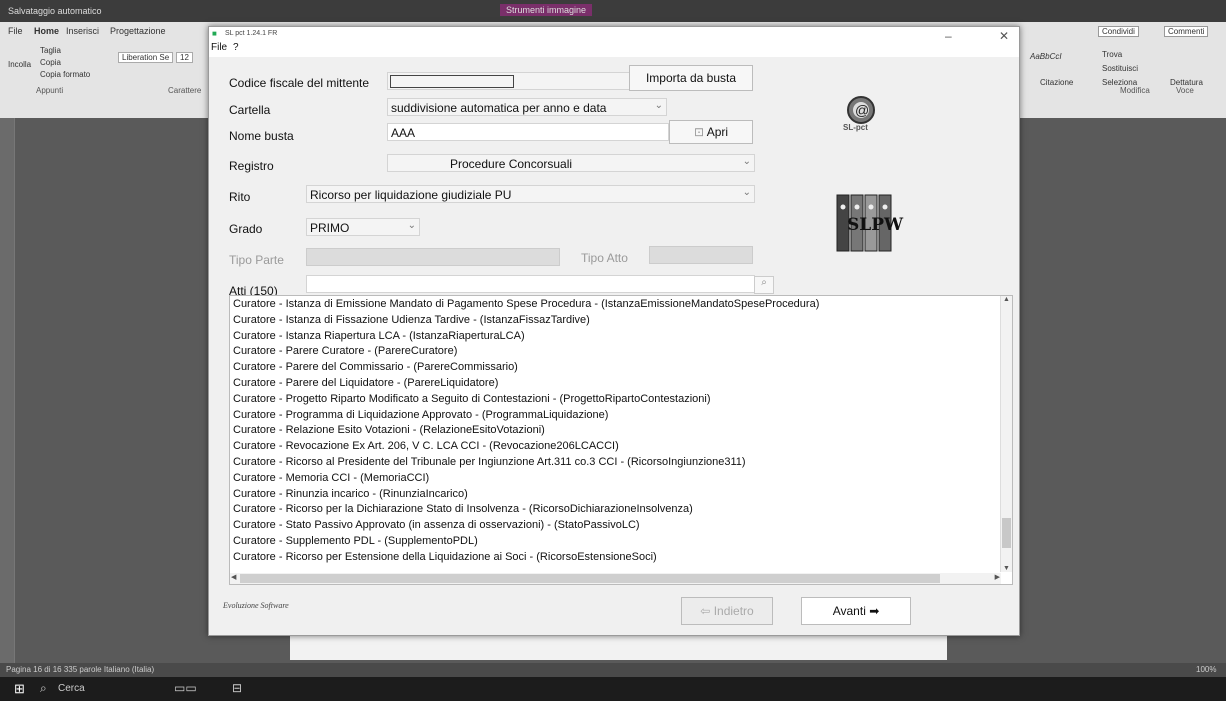 Image resolution: width=1226 pixels, height=701 pixels. Describe the element at coordinates (1135, 90) in the screenshot. I see `group-modifica: Modifica` at that location.